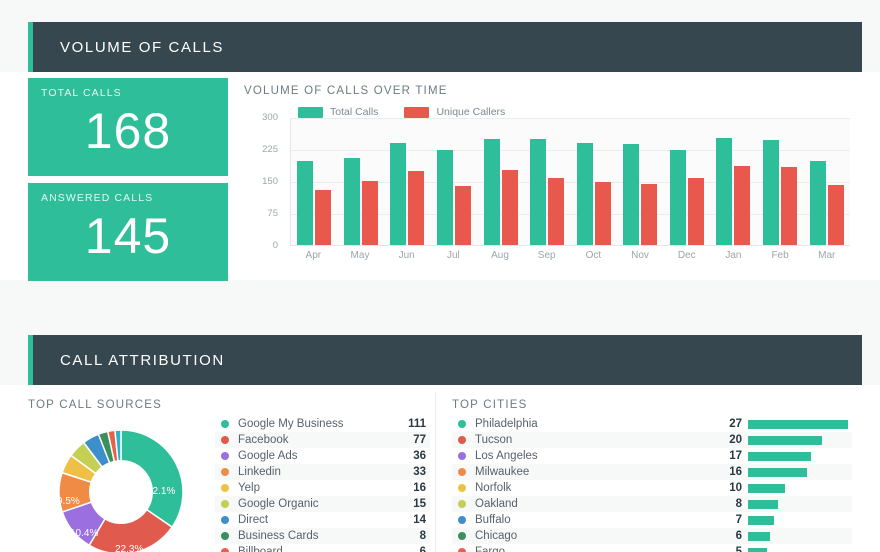 The width and height of the screenshot is (880, 552). What do you see at coordinates (652, 488) in the screenshot?
I see `list-item: Norfolk 10` at bounding box center [652, 488].